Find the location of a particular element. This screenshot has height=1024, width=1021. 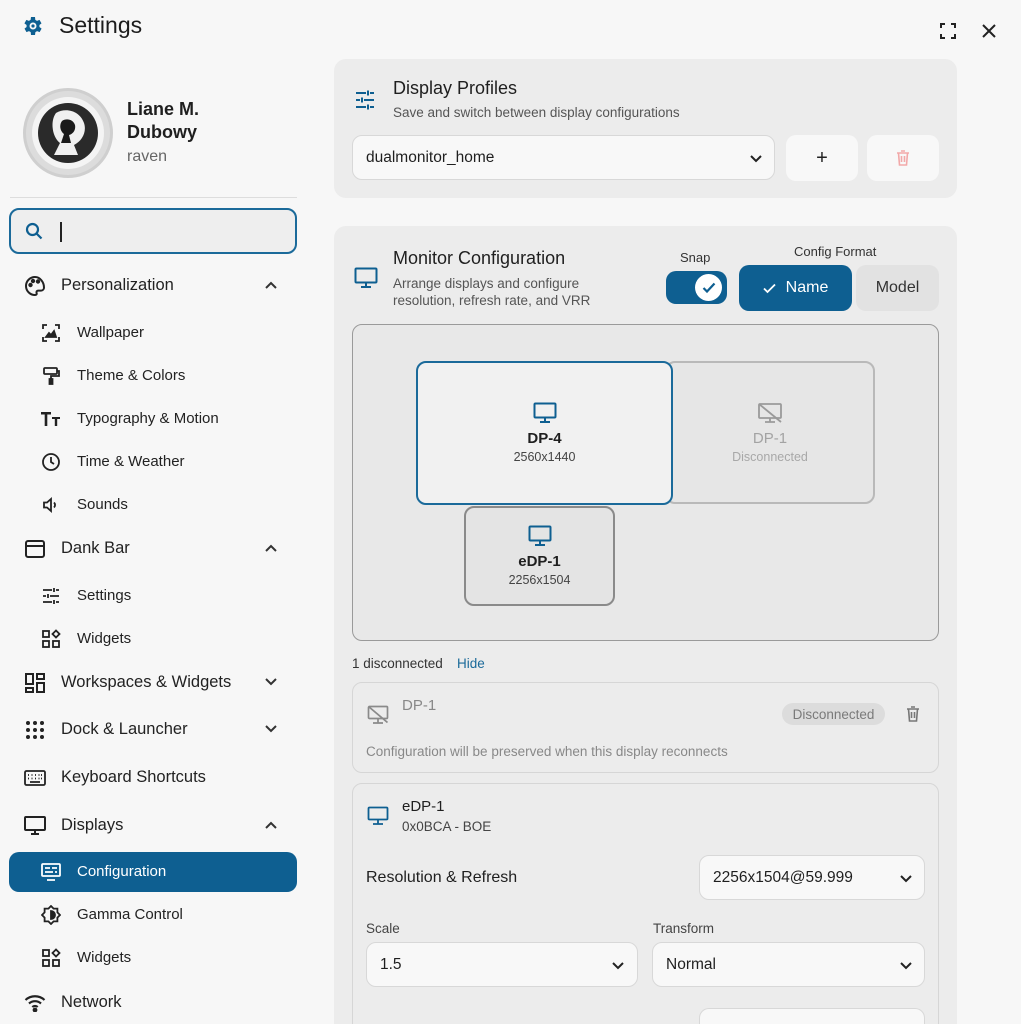

close-icon is located at coordinates (989, 31).